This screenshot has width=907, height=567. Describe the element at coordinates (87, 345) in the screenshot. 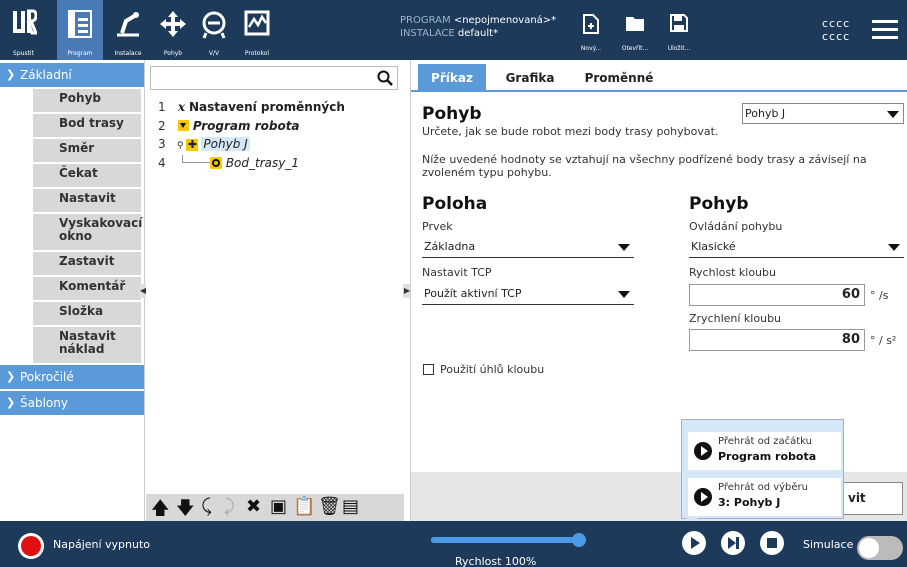

I see `nav-item-set-payload: Nastavit náklad` at that location.